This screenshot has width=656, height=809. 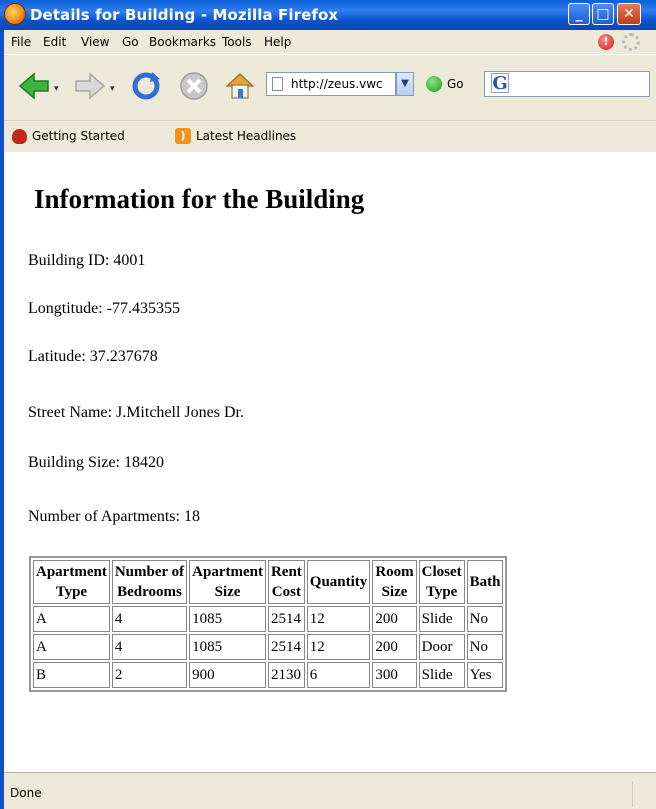 I want to click on table-row: A 4 1085 2514 12 200 Slide No, so click(x=268, y=619).